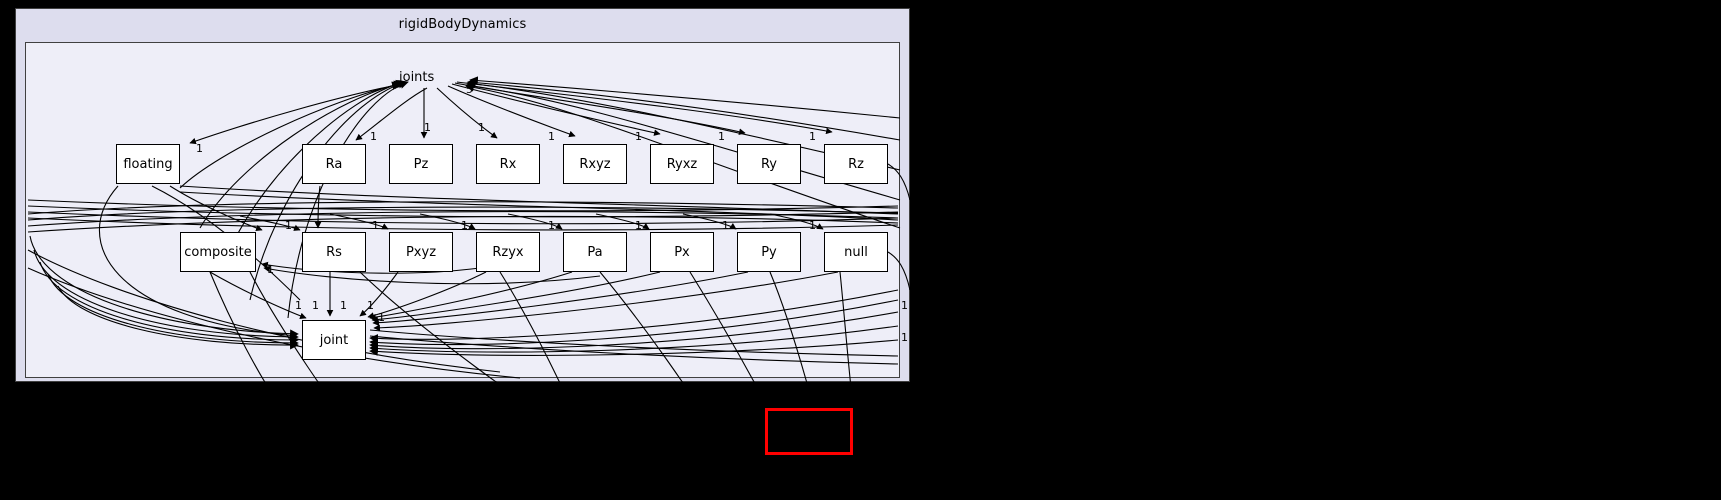 The image size is (1721, 500). What do you see at coordinates (469, 89) in the screenshot?
I see `edge-label: 5` at bounding box center [469, 89].